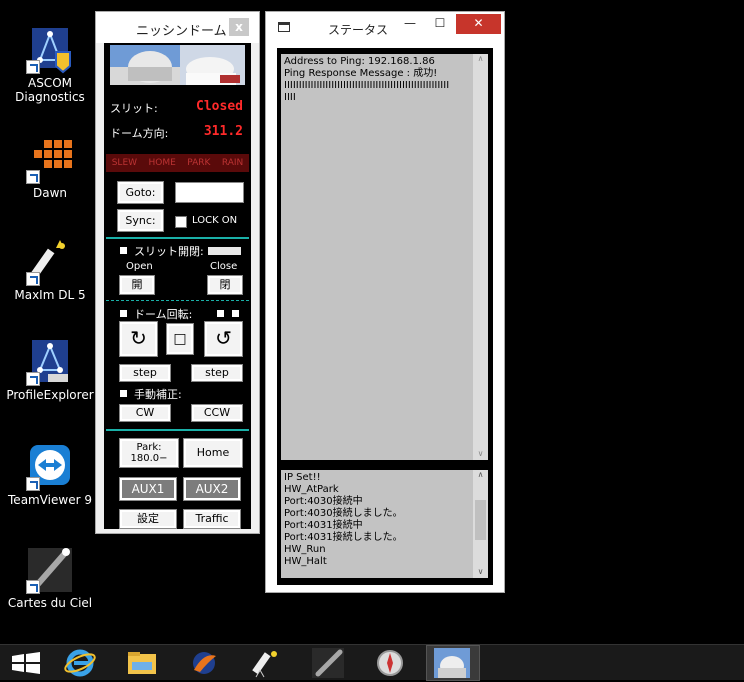 Image resolution: width=744 pixels, height=682 pixels. Describe the element at coordinates (140, 192) in the screenshot. I see `goto-button: Goto:` at that location.